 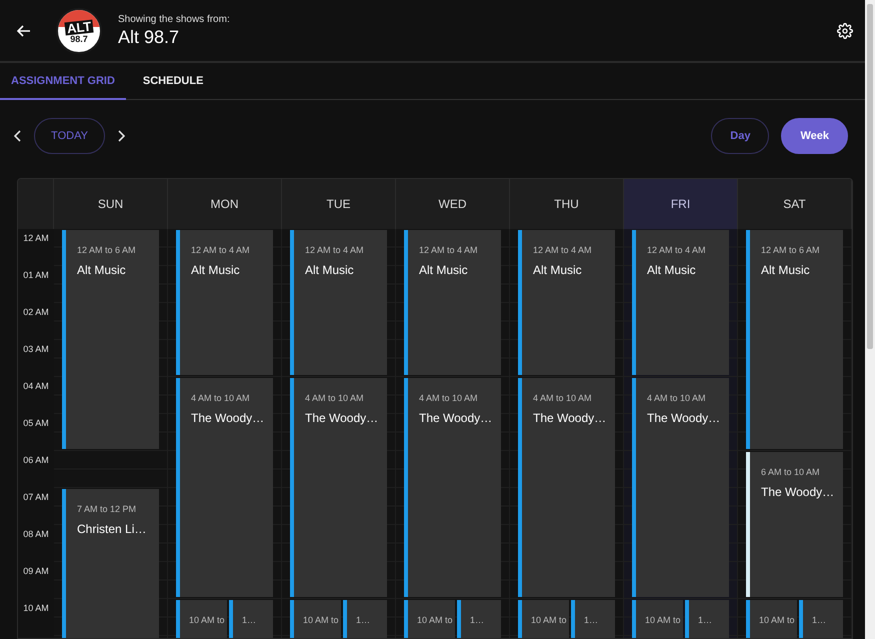 I want to click on header-subtitle: Showing the shows from:, so click(x=174, y=19).